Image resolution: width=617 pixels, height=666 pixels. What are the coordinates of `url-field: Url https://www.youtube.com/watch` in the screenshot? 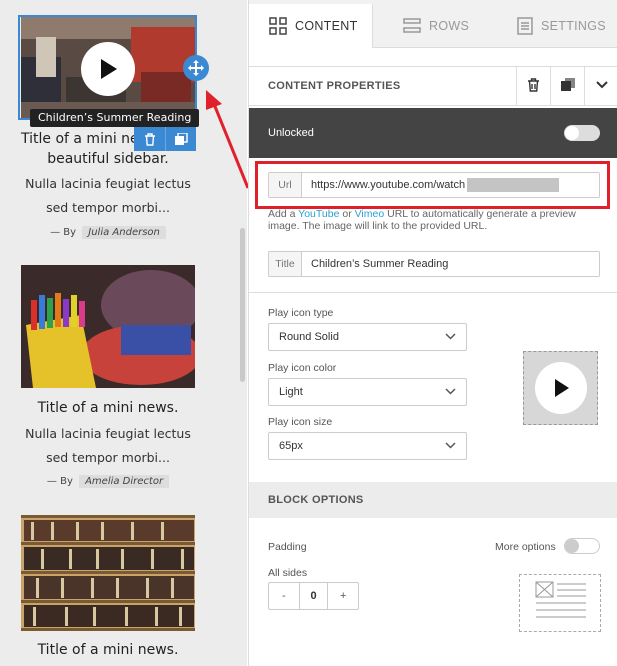 It's located at (434, 185).